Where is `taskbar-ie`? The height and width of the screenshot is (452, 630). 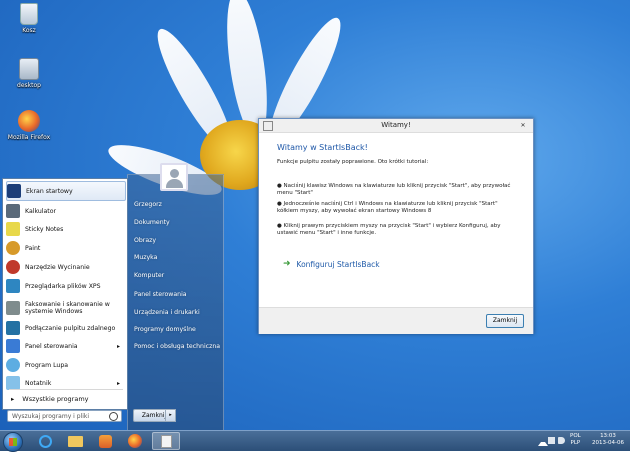
taskbar-ie is located at coordinates (45, 441).